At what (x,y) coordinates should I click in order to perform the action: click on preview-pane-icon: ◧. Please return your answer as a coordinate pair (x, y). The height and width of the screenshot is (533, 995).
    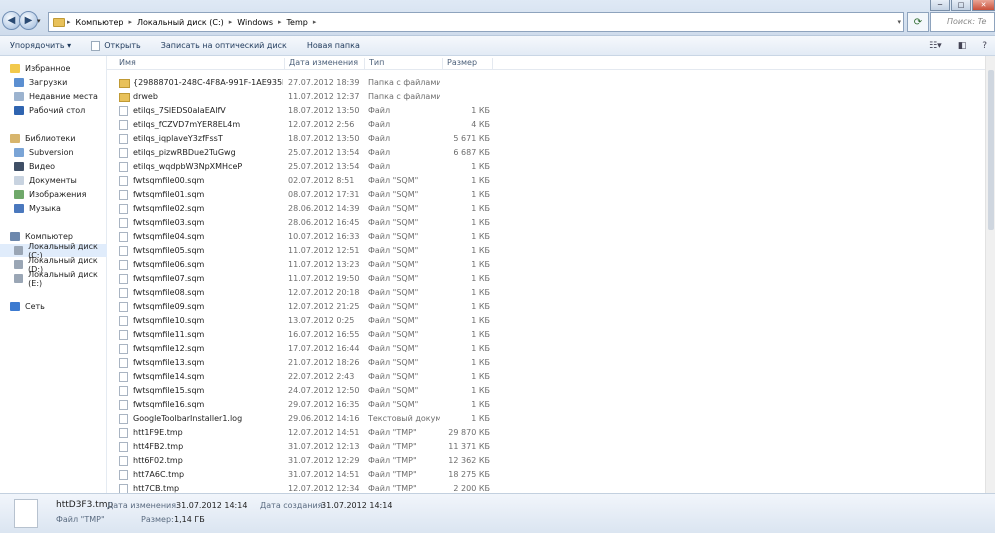
    Looking at the image, I should click on (962, 46).